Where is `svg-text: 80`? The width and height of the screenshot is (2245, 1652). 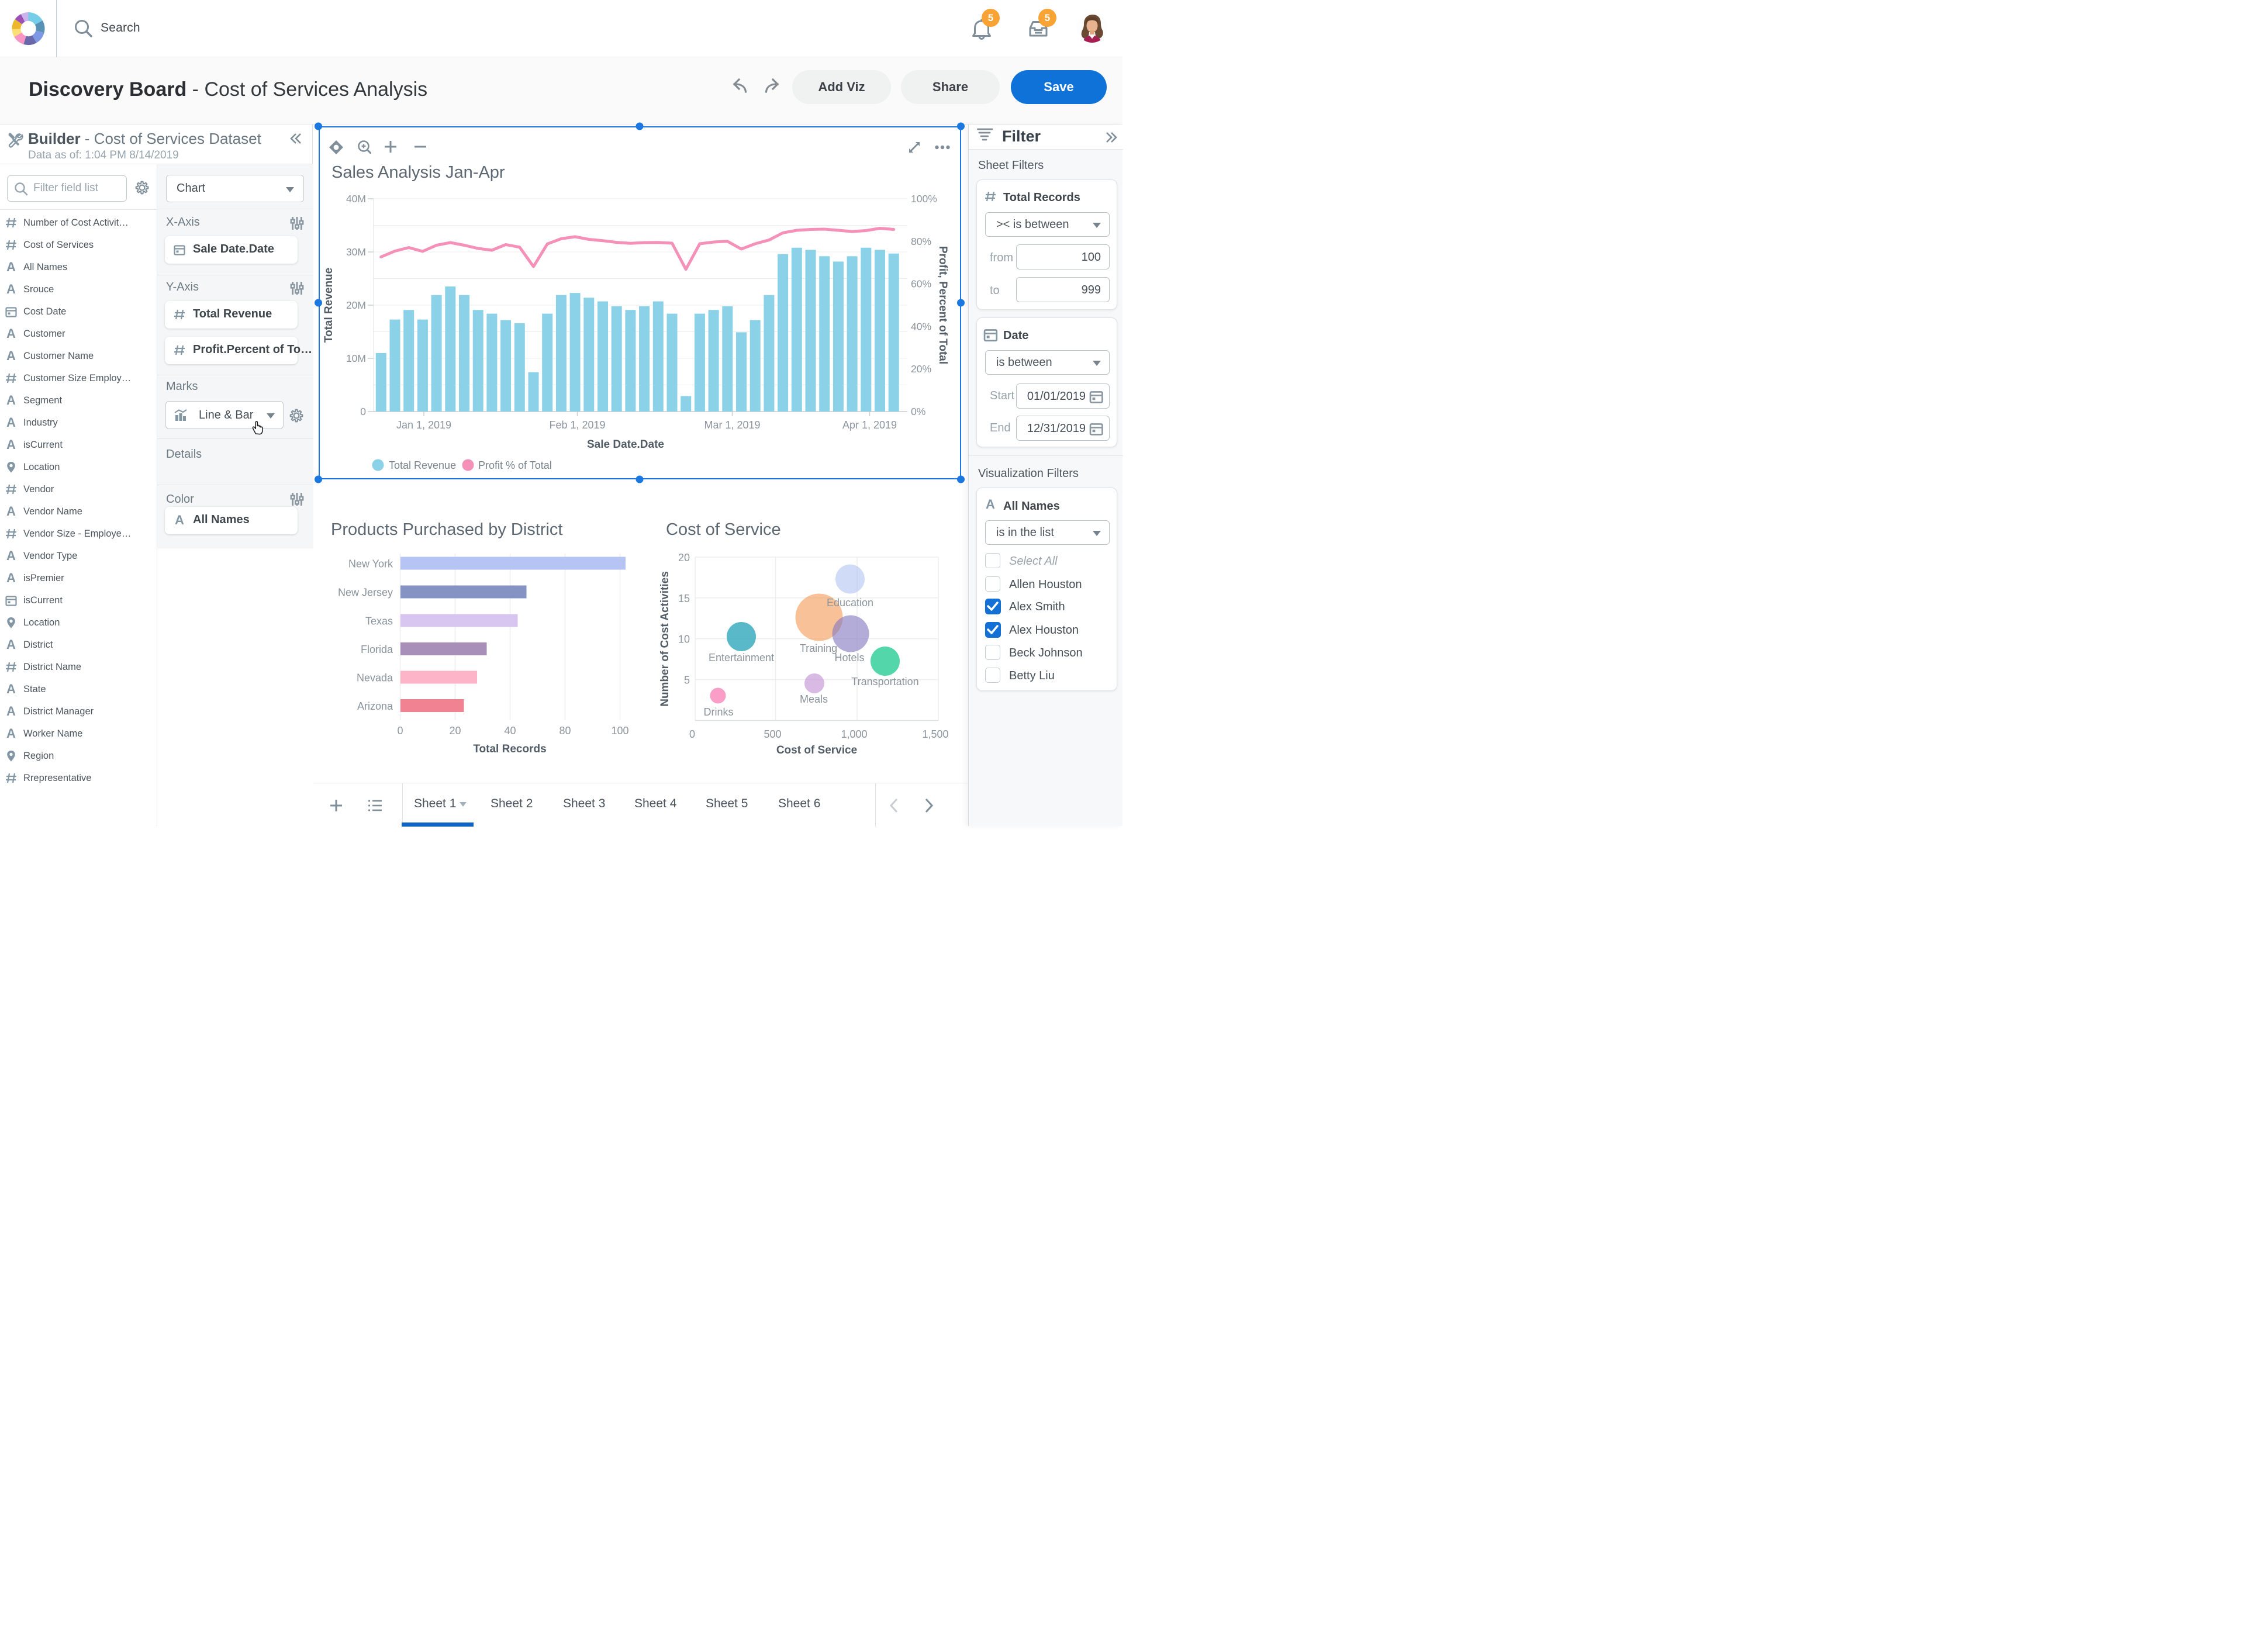
svg-text: 80 is located at coordinates (565, 731).